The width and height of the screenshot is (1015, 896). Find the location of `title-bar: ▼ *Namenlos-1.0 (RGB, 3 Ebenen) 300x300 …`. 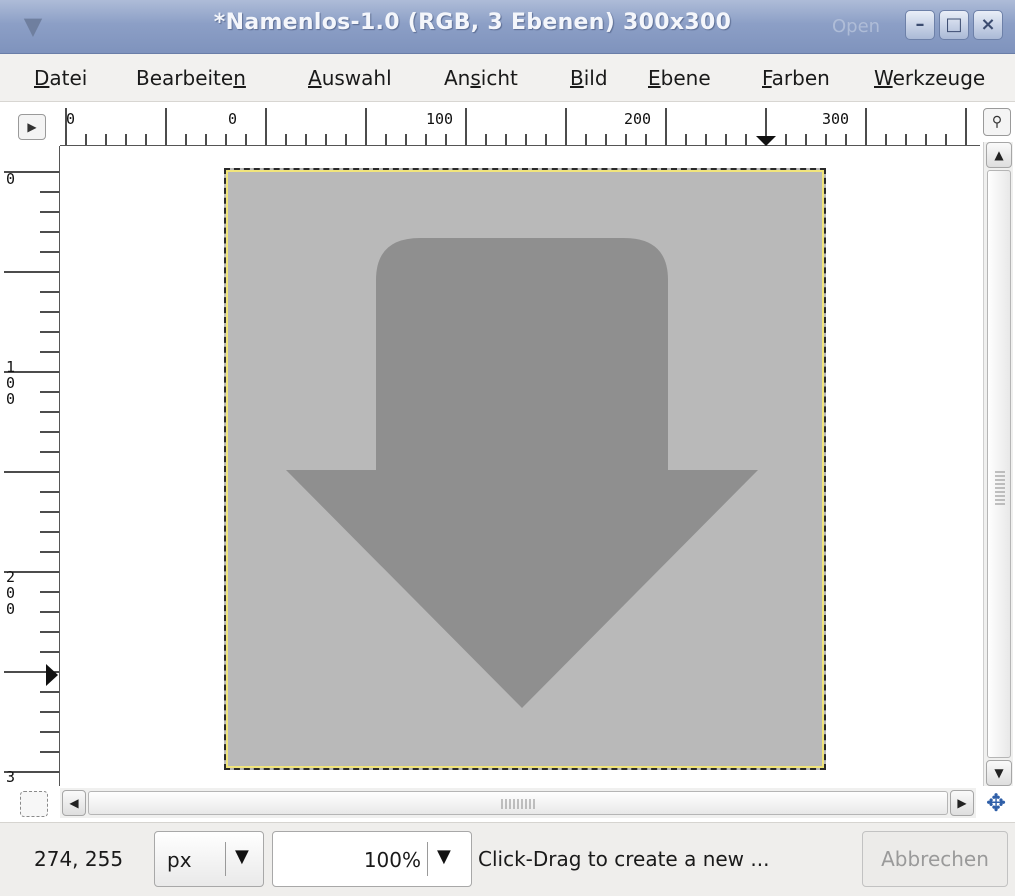

title-bar: ▼ *Namenlos-1.0 (RGB, 3 Ebenen) 300x300 … is located at coordinates (507, 27).